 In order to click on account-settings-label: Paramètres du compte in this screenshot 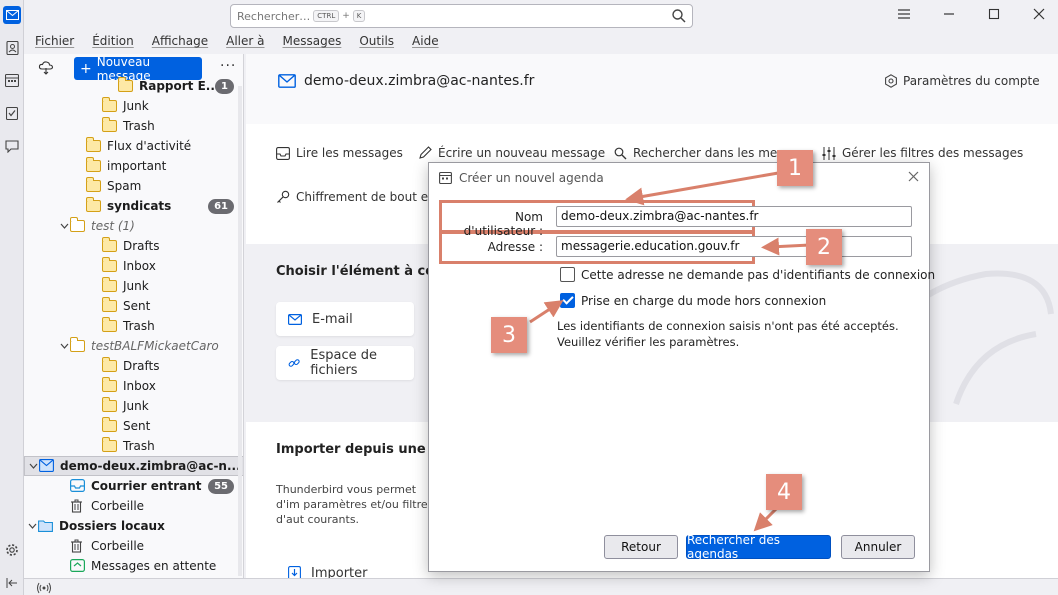, I will do `click(971, 81)`.